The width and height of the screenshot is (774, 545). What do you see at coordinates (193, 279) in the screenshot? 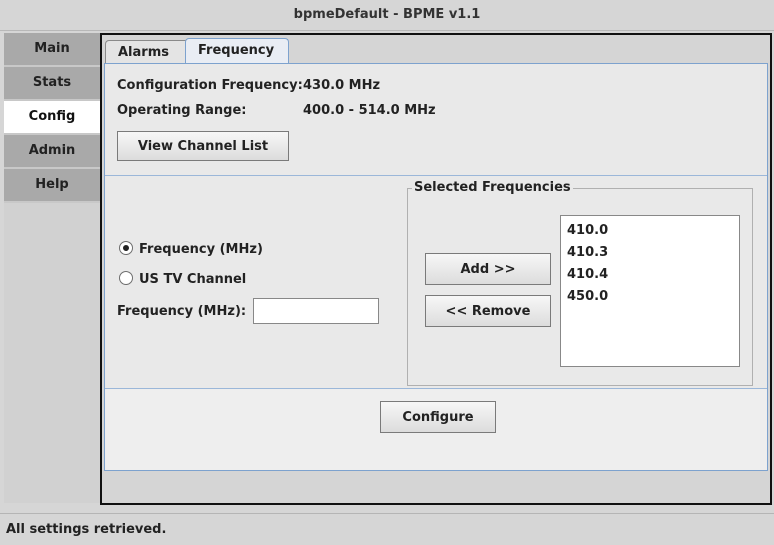
I see `tv-channel-radio-label: US TV Channel` at bounding box center [193, 279].